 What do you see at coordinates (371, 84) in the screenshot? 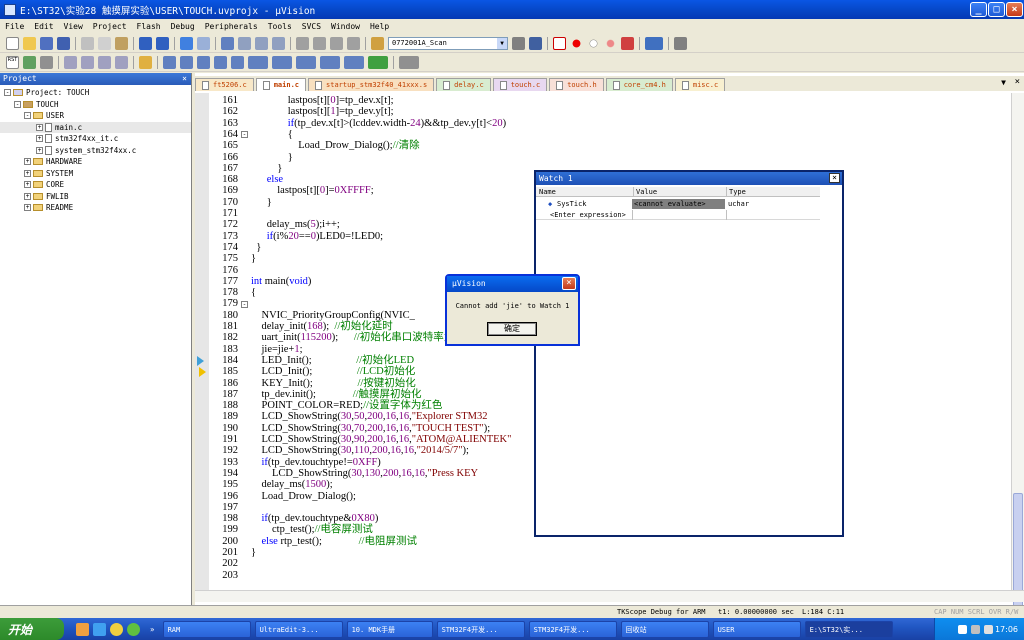
I see `tab-startup-s: startup_stm32f40_41xxx.s` at bounding box center [371, 84].